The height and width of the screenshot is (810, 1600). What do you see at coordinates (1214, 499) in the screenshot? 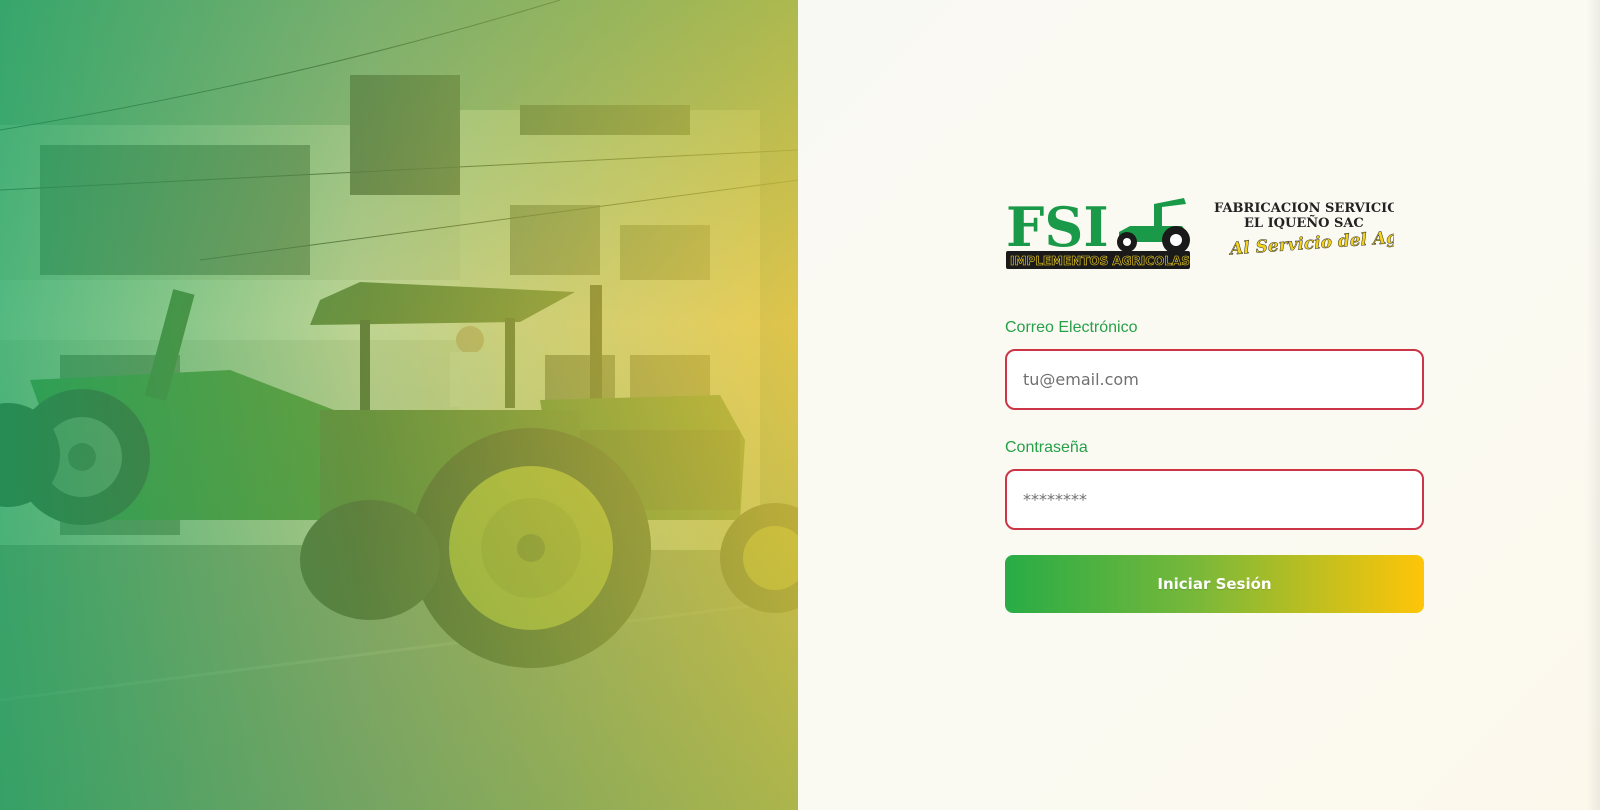
I see `password-input` at bounding box center [1214, 499].